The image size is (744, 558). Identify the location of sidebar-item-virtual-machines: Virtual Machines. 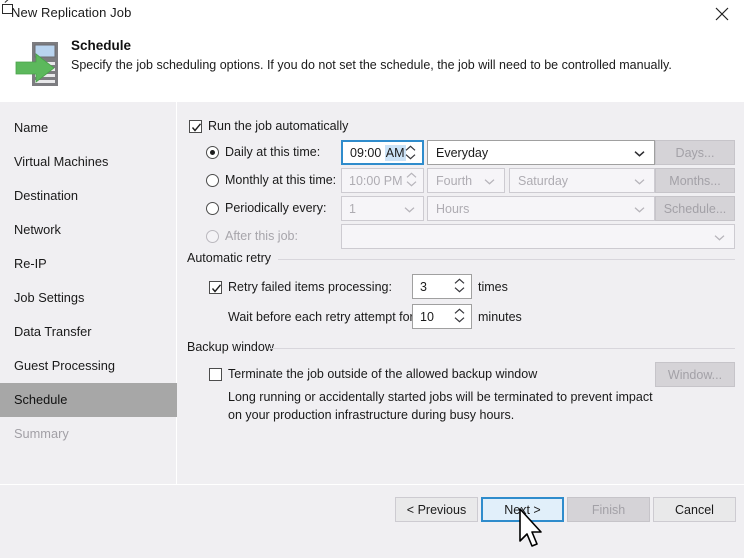
(88, 162).